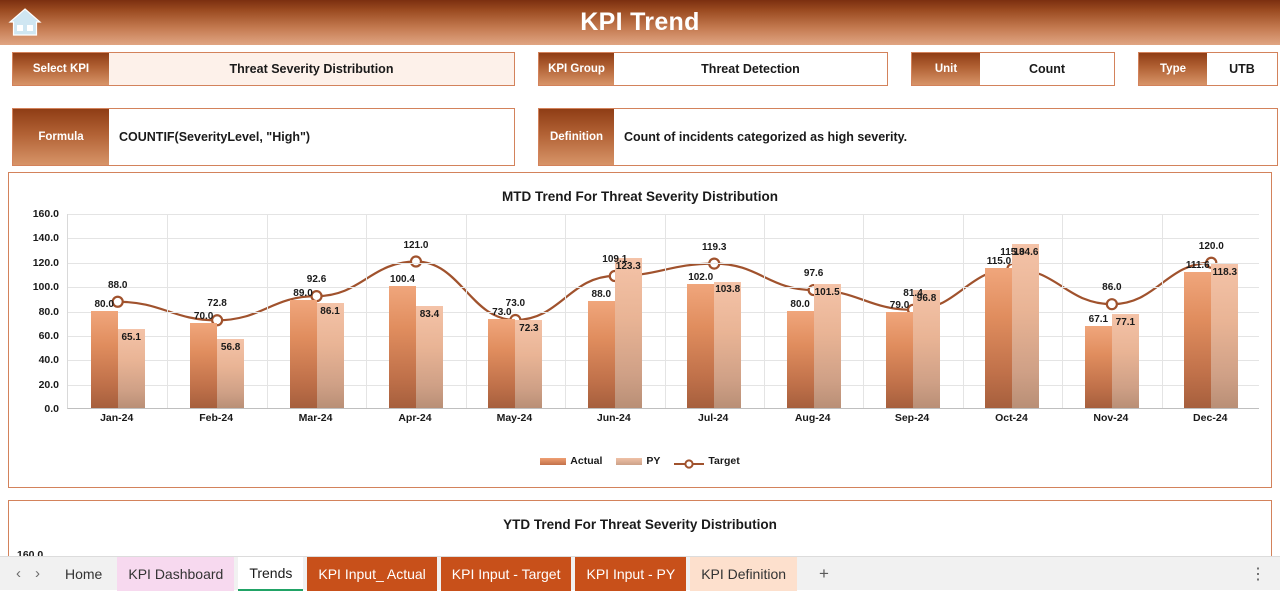 The height and width of the screenshot is (591, 1280). Describe the element at coordinates (203, 316) in the screenshot. I see `data-label-actual: 70.0` at that location.